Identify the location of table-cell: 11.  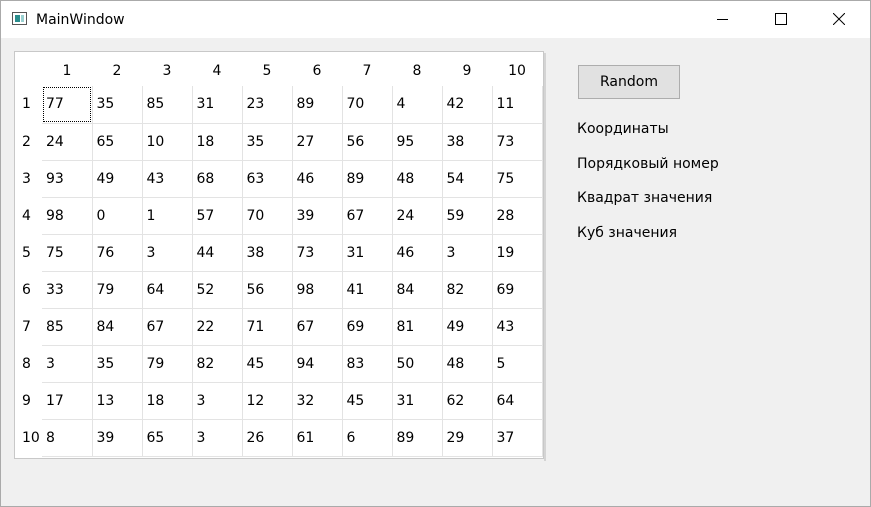
(517, 105).